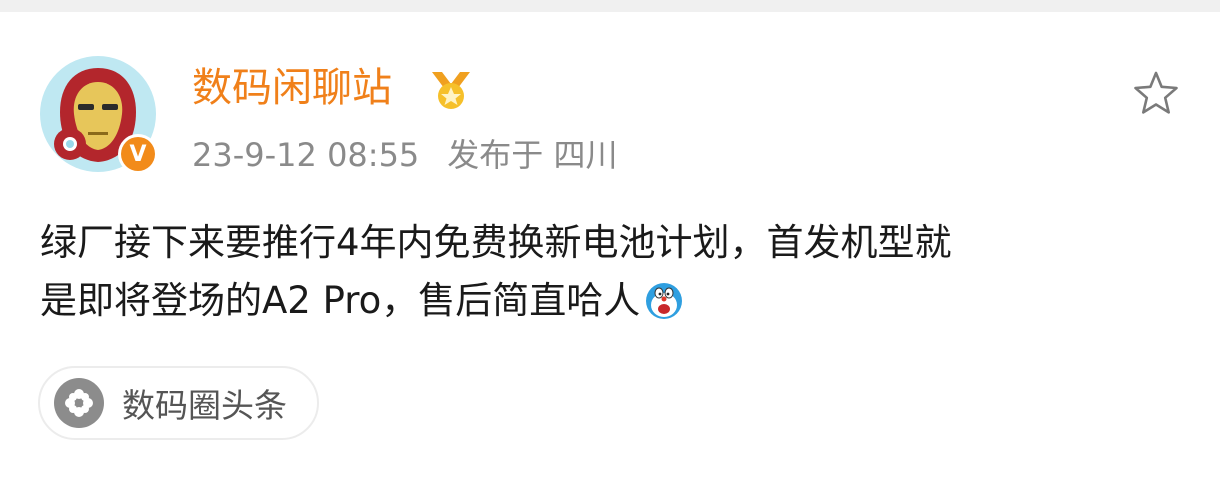 The image size is (1220, 494). What do you see at coordinates (292, 88) in the screenshot?
I see `author-name: 数码闲聊站` at bounding box center [292, 88].